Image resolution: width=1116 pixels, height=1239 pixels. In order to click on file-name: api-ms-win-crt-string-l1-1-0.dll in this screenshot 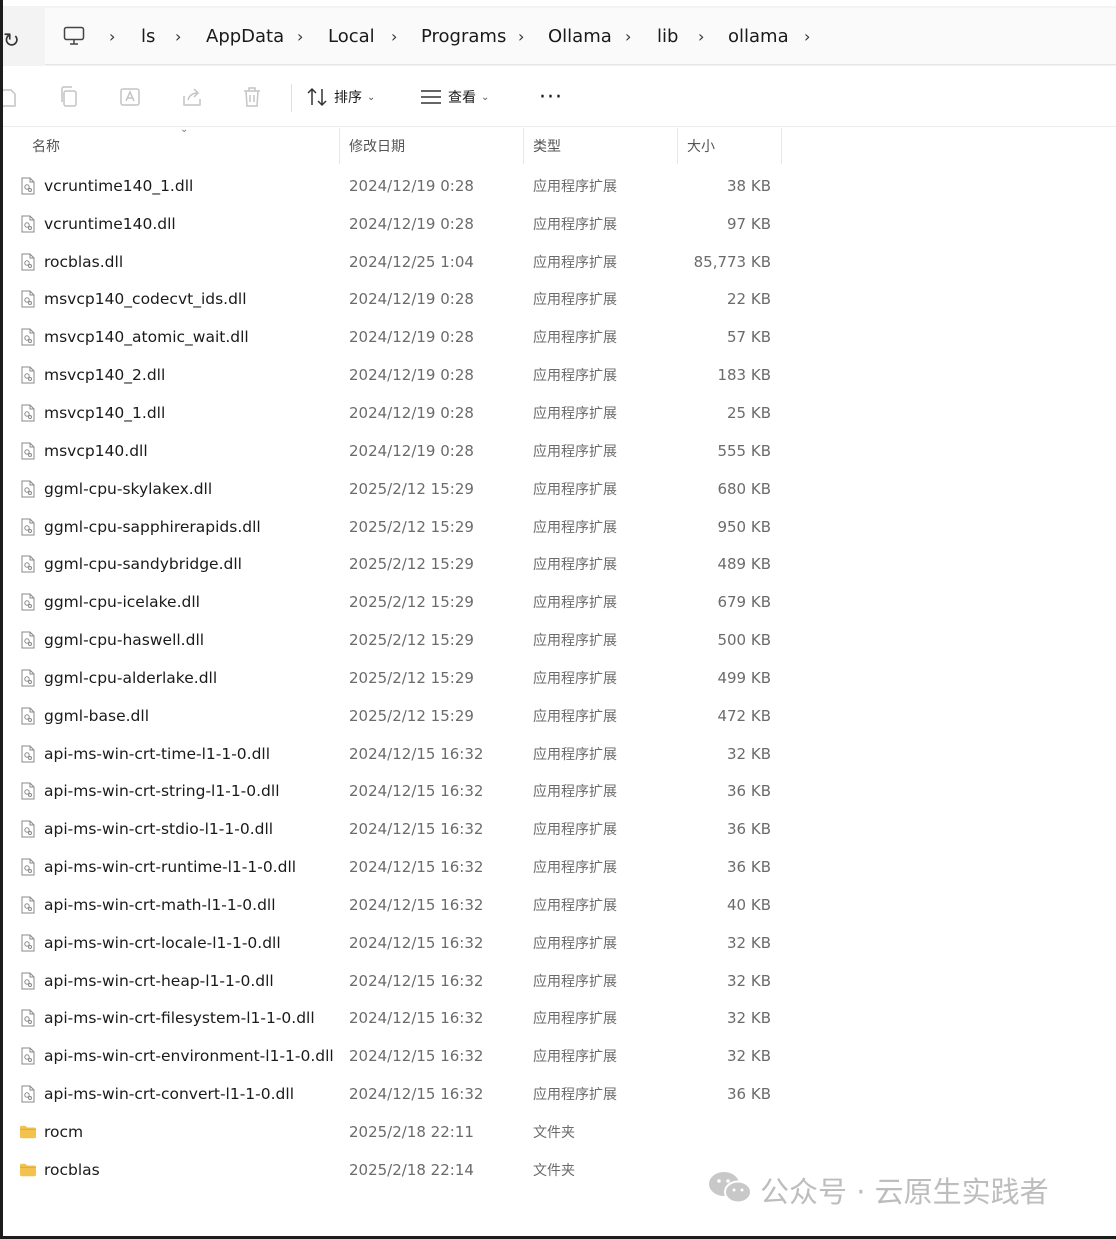, I will do `click(162, 791)`.